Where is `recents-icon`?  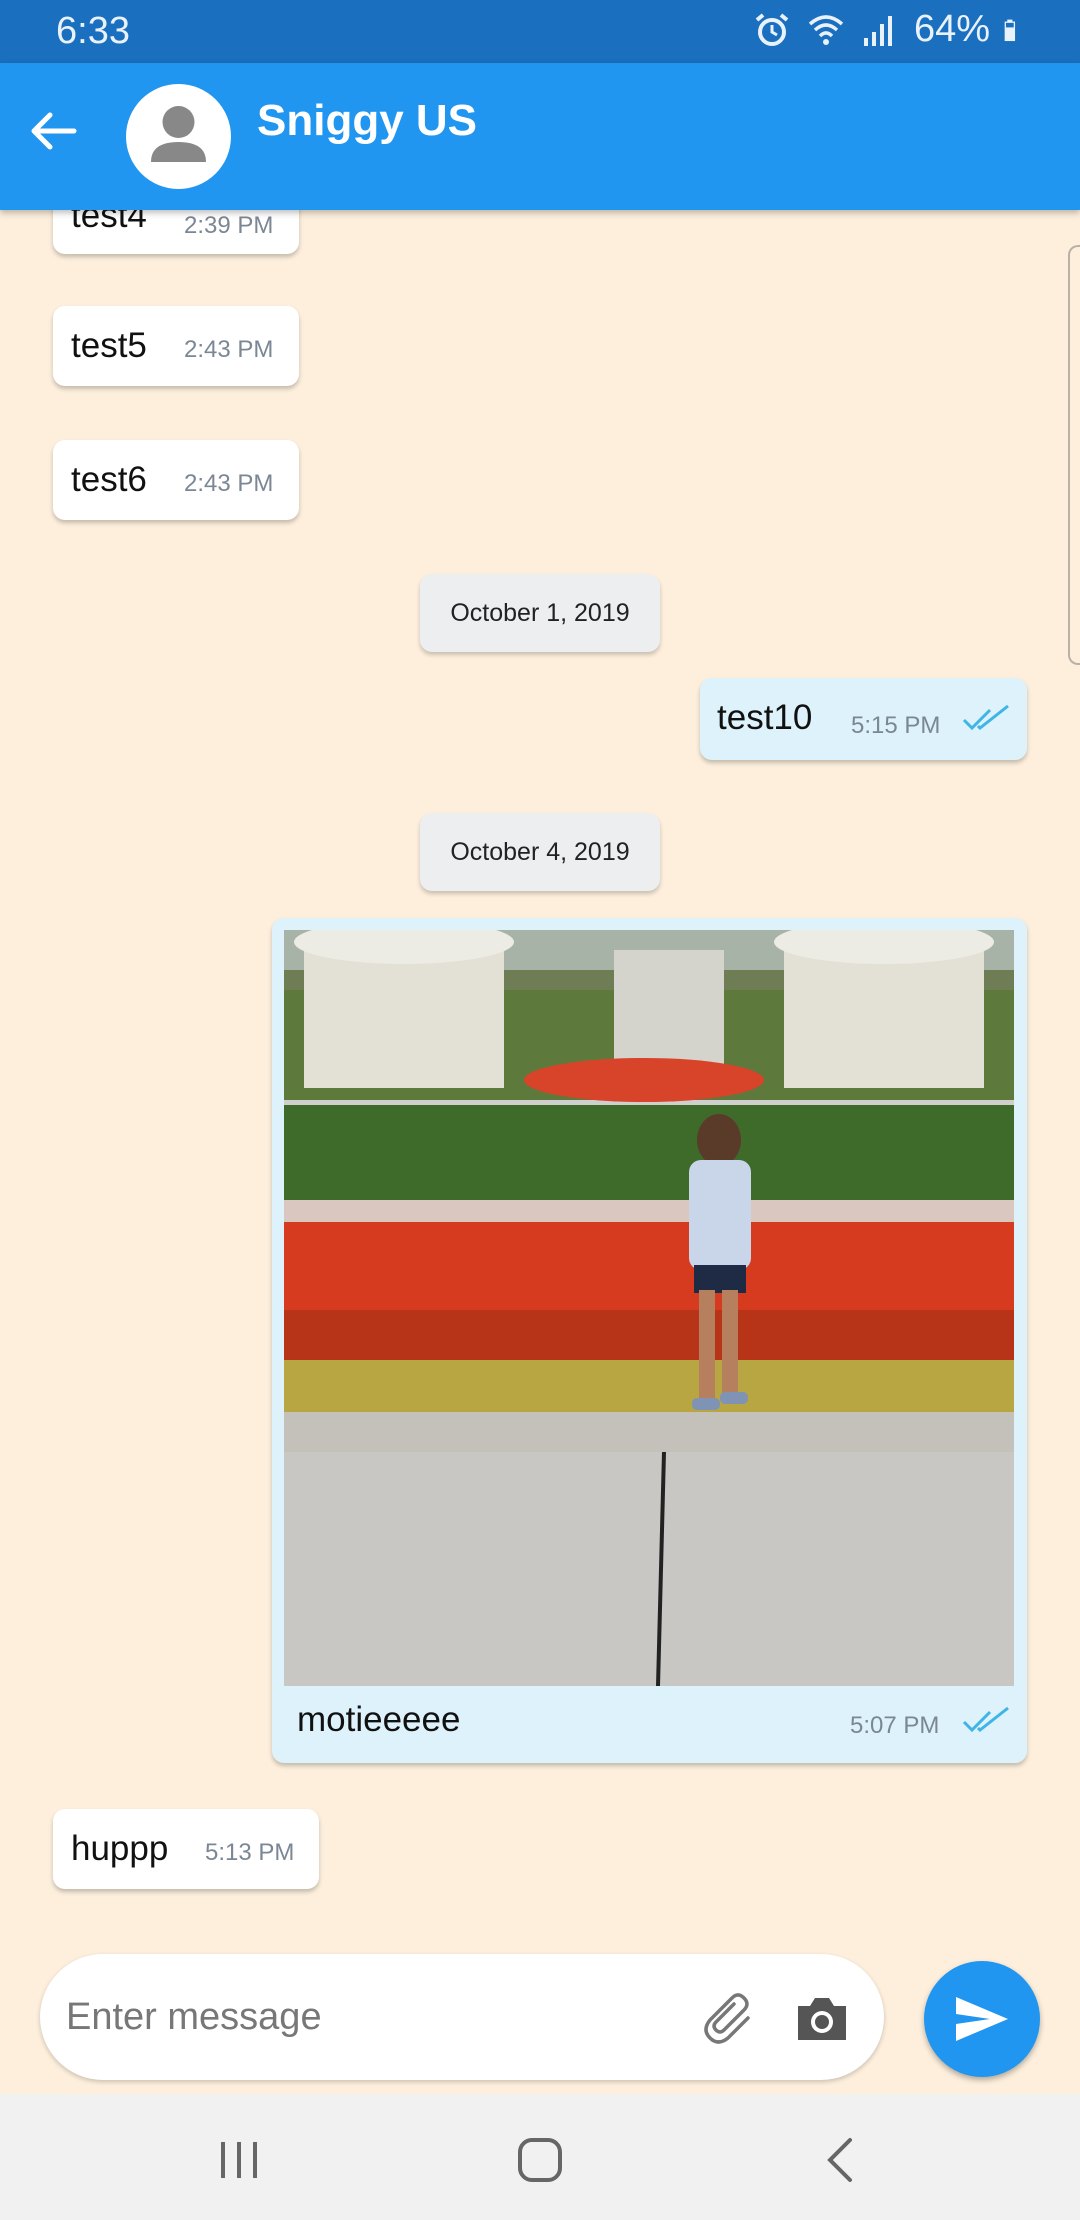 recents-icon is located at coordinates (239, 2160).